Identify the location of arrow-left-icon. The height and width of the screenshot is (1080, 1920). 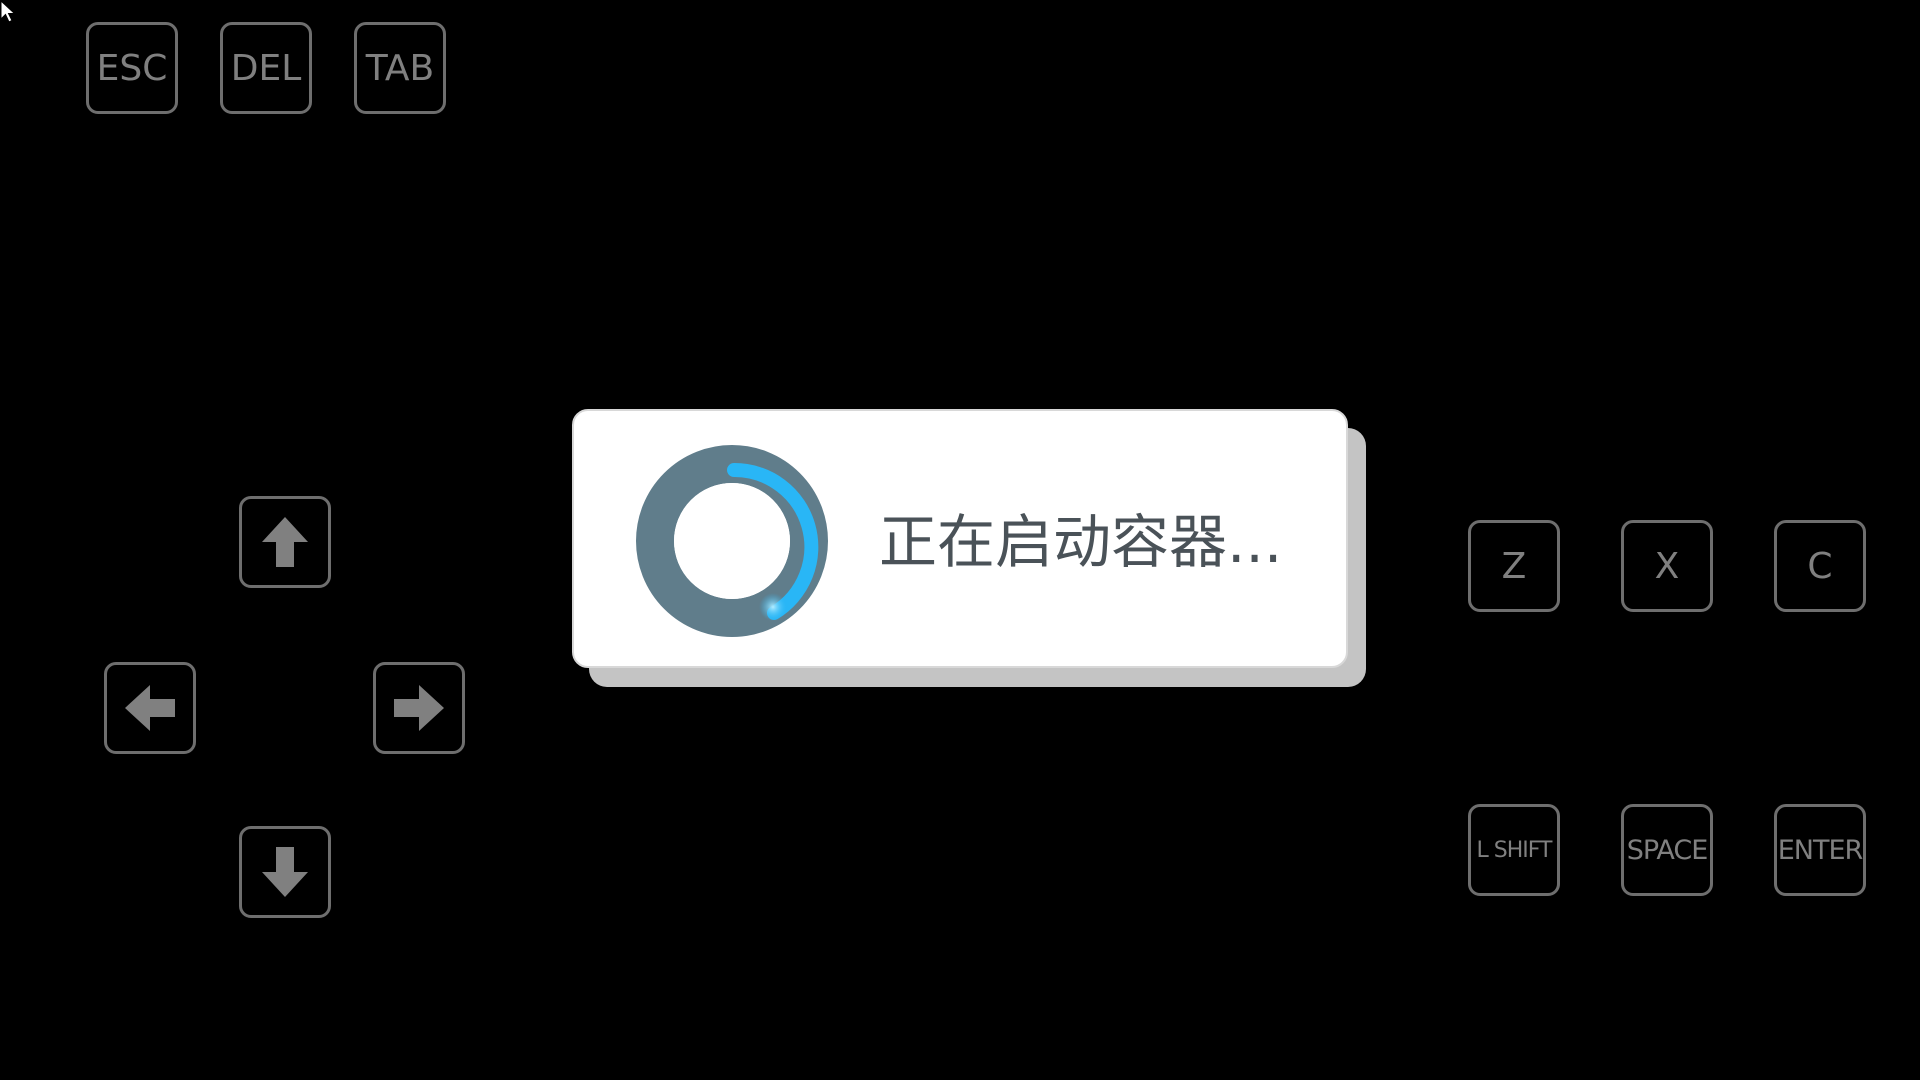
(150, 708).